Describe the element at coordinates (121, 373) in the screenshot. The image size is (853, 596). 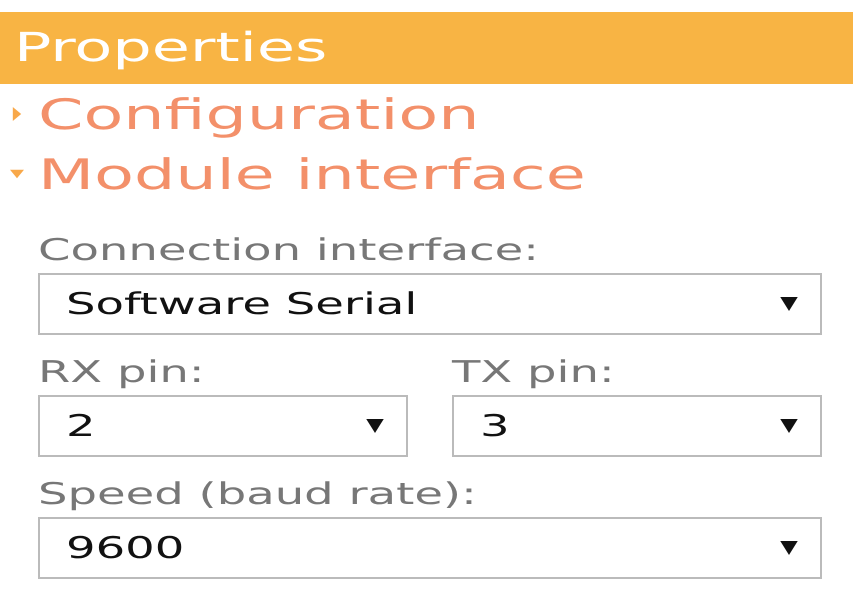
I see `field-label: RX pin:` at that location.